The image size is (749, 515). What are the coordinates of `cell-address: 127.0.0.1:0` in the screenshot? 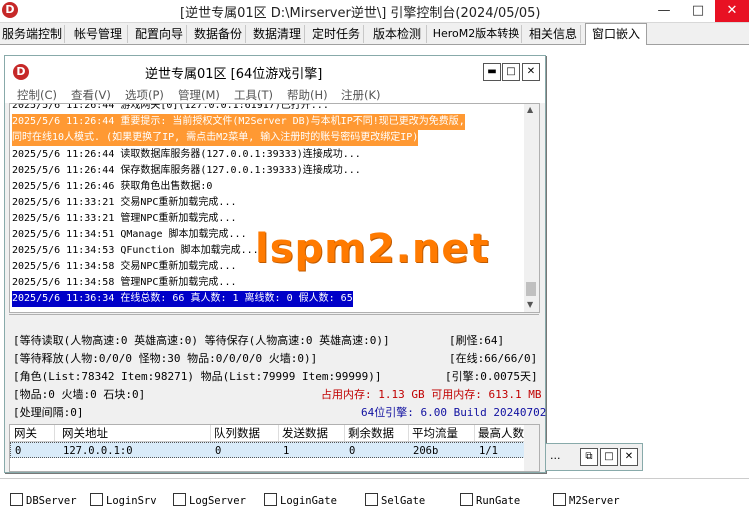 It's located at (98, 451).